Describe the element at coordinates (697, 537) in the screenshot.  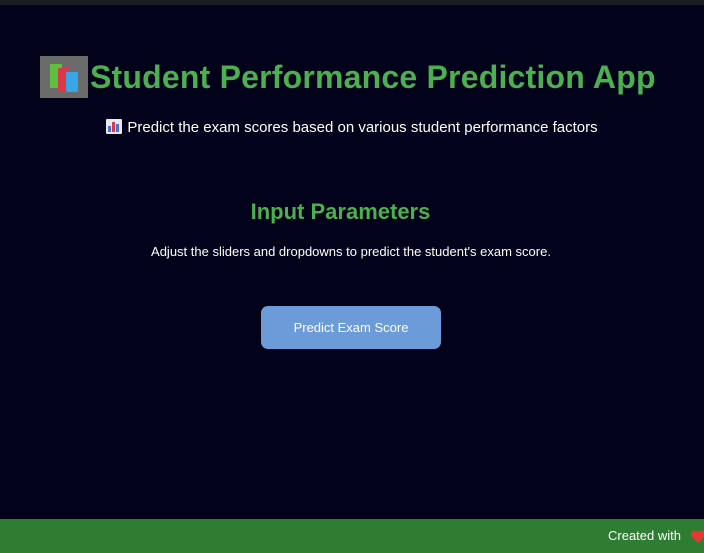
I see `heart-icon` at that location.